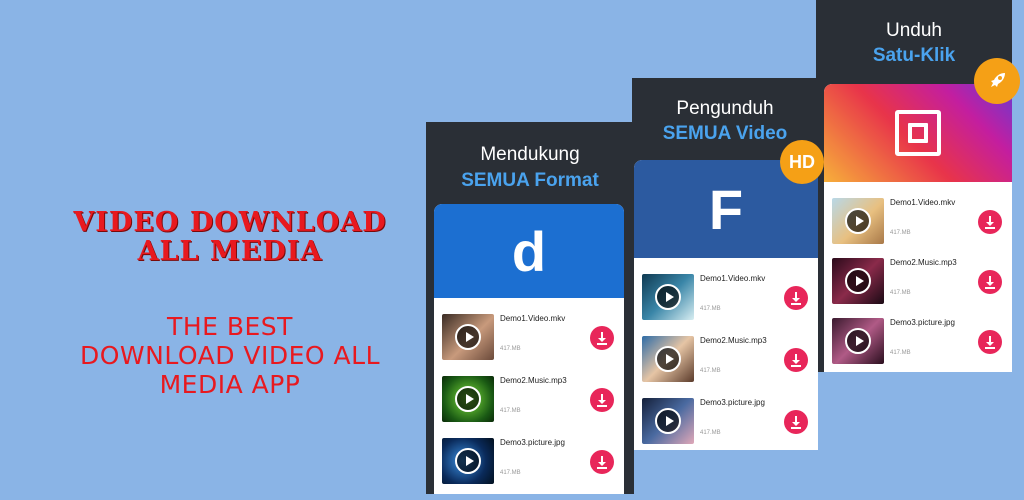 This screenshot has height=500, width=1024. I want to click on promo-subtitle: THE BEST DOWNLOAD VIDEO ALL MEDIA APP, so click(230, 355).